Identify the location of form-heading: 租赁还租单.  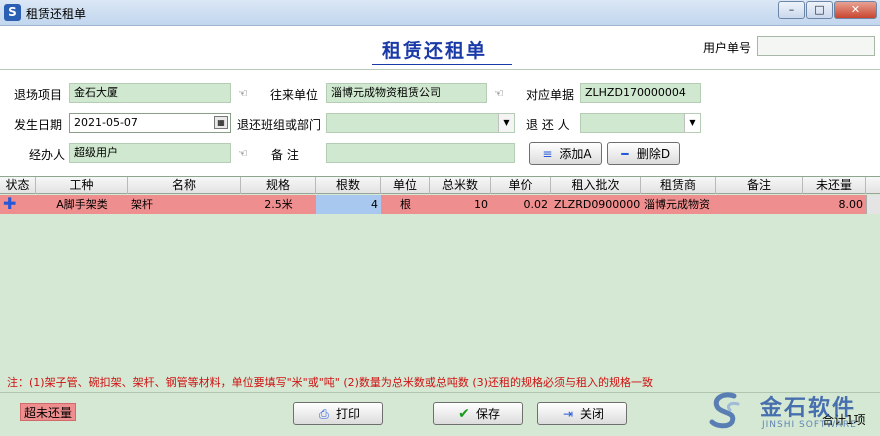
(435, 51).